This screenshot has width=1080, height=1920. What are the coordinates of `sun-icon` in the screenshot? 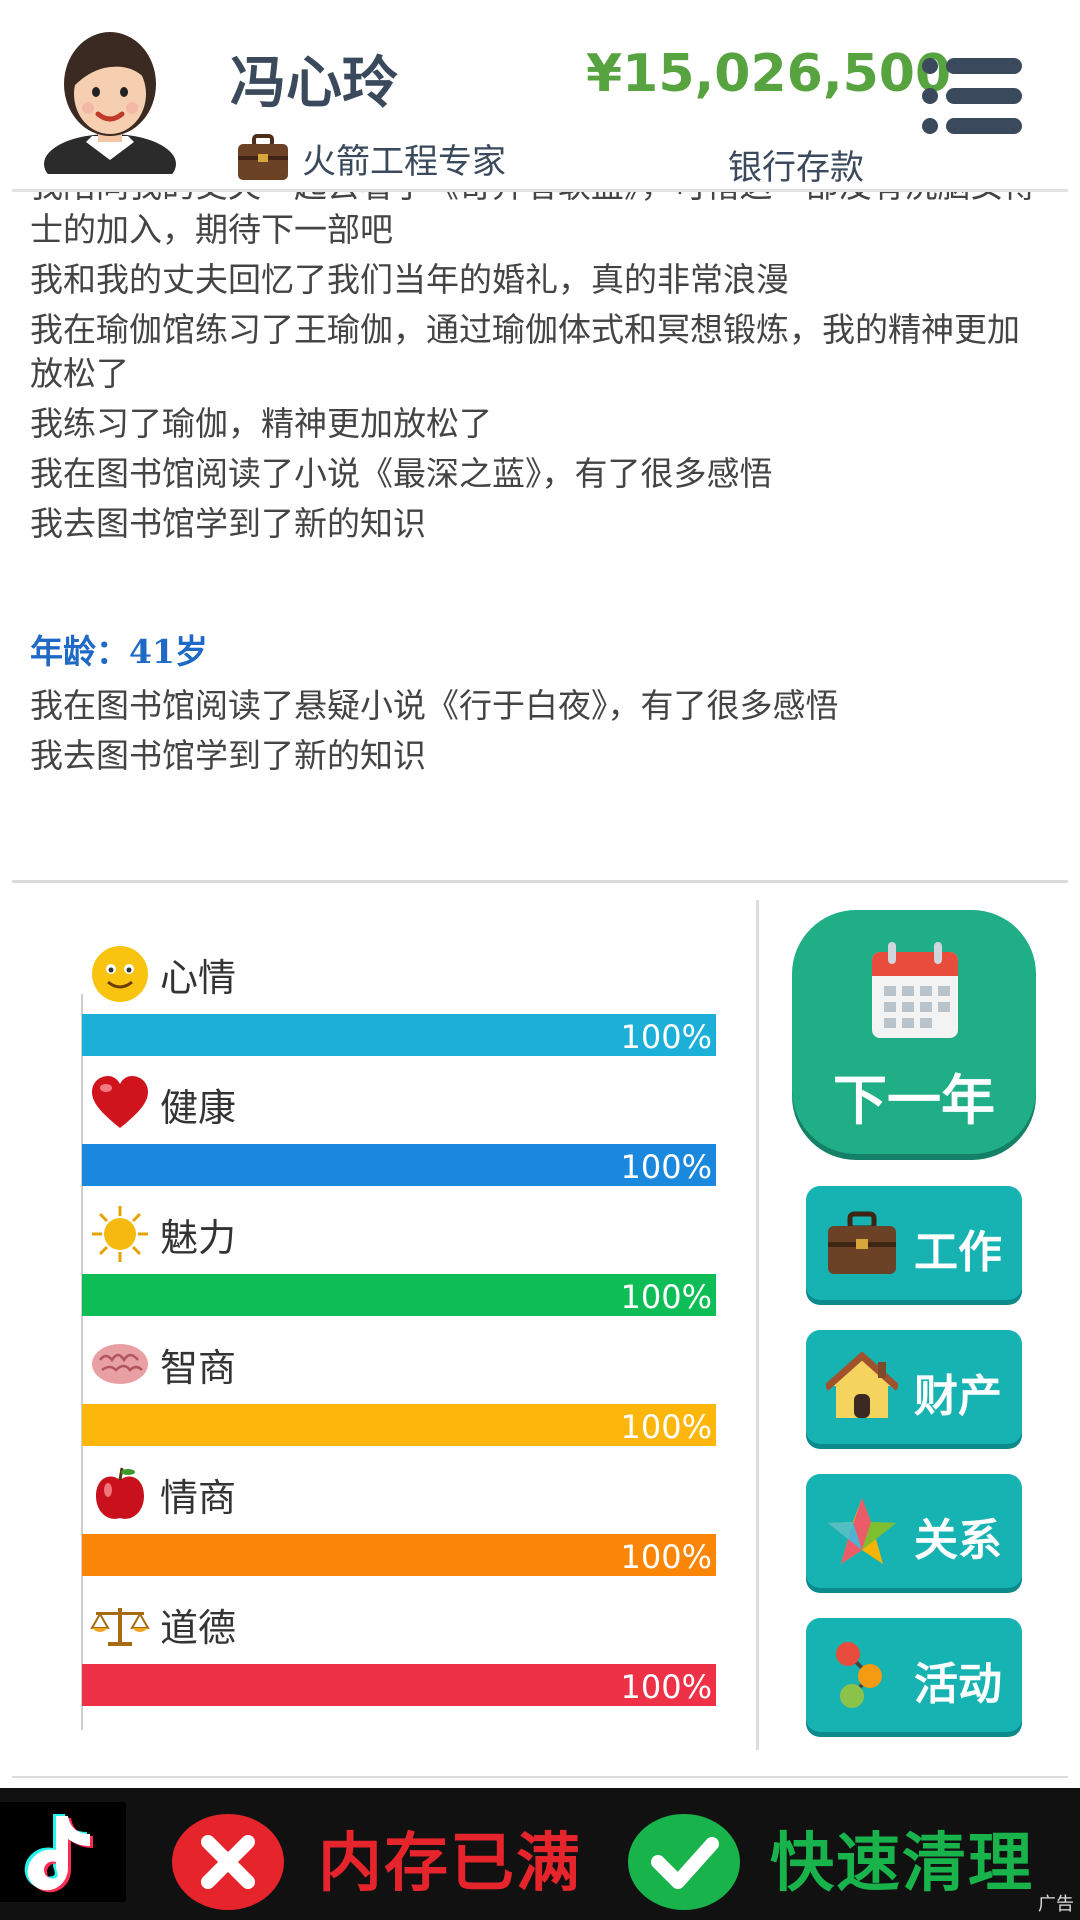 It's located at (120, 1234).